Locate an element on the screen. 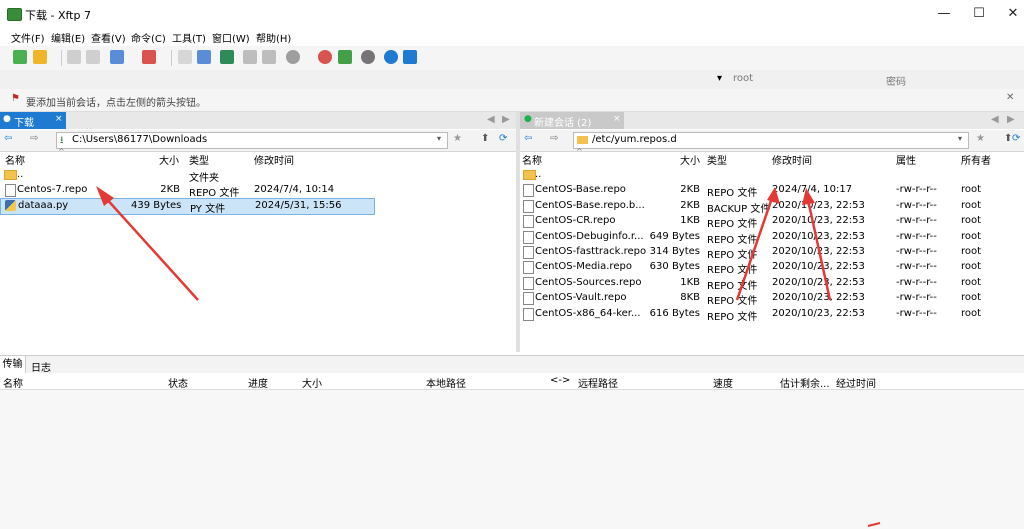 The height and width of the screenshot is (529, 1024). annotation-arrow-left is located at coordinates (151, 248).